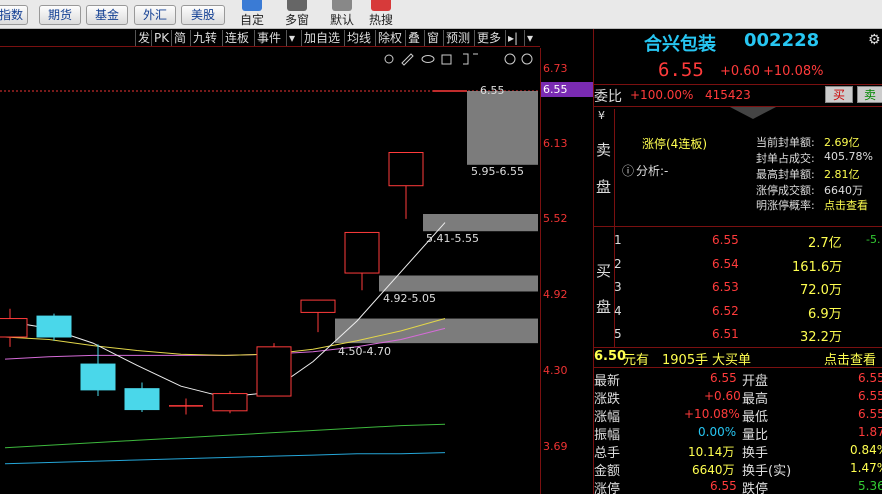  Describe the element at coordinates (842, 142) in the screenshot. I see `stat-value: 2.69亿` at that location.